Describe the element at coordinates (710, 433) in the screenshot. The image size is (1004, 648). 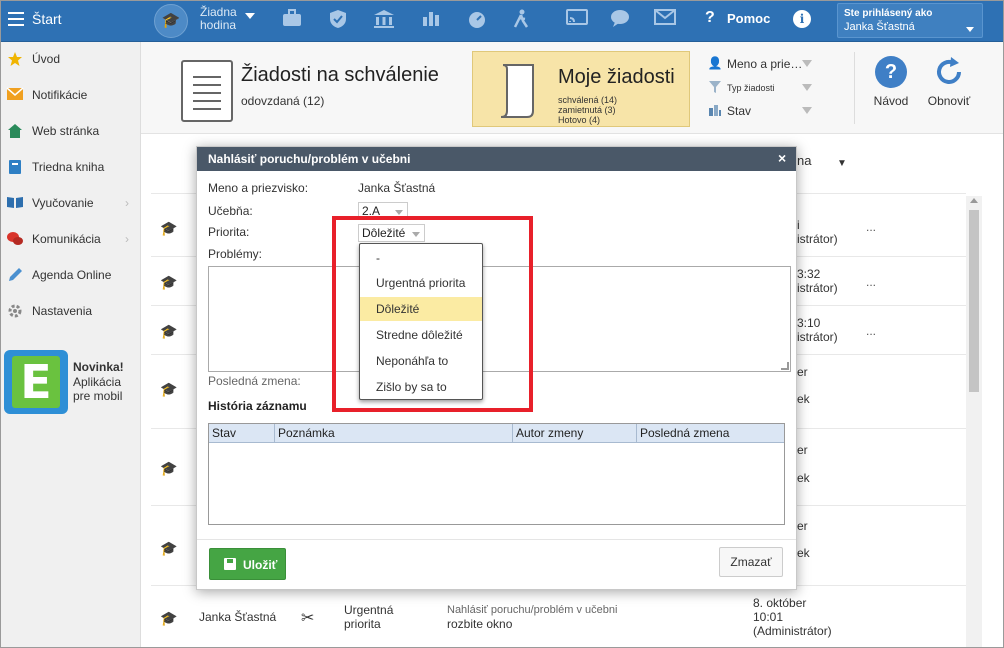
I see `history-col-last-change: Posledná zmena` at that location.